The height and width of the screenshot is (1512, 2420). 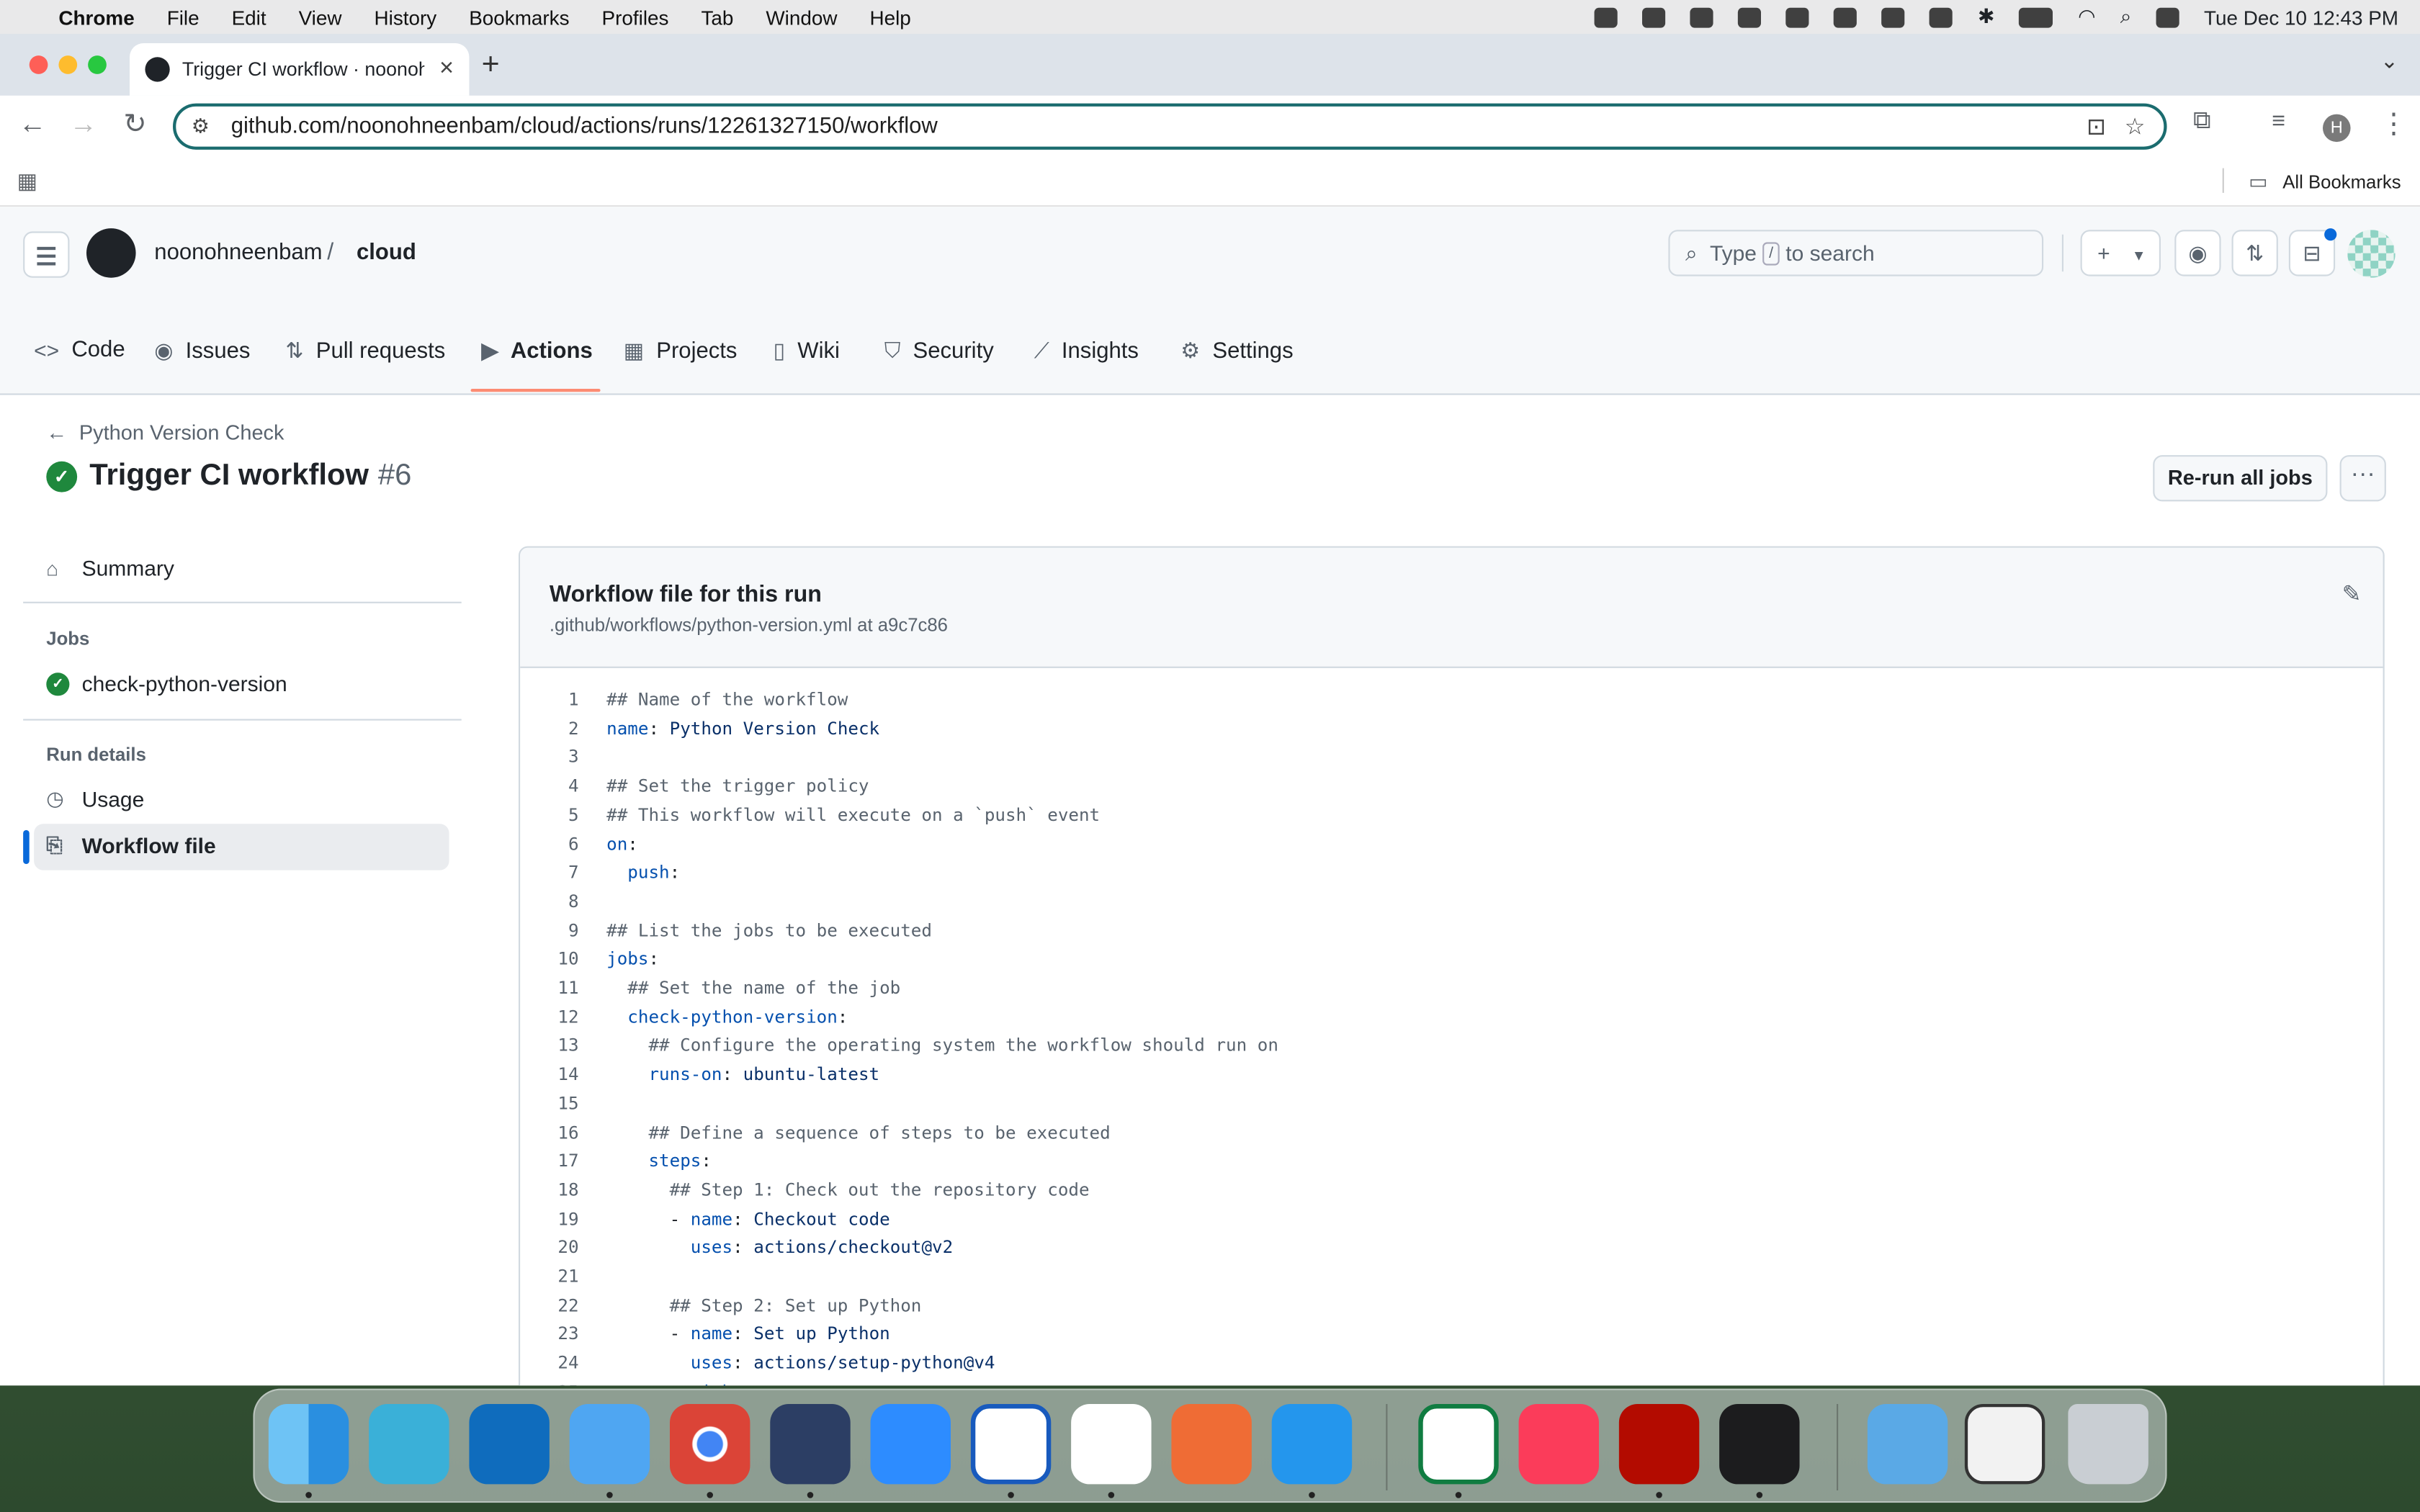 I want to click on menu-edit: Edit, so click(x=249, y=17).